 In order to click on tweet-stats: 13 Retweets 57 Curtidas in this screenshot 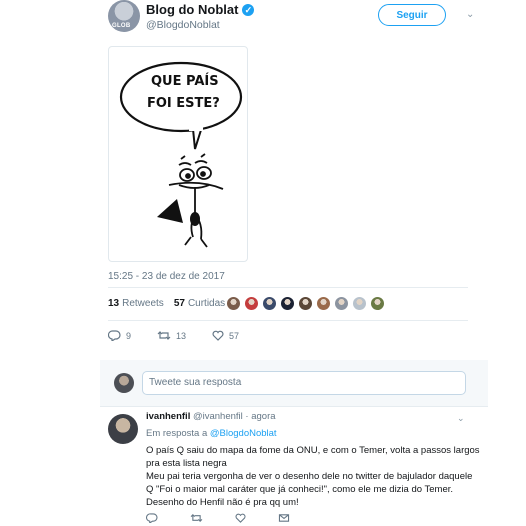, I will do `click(171, 303)`.